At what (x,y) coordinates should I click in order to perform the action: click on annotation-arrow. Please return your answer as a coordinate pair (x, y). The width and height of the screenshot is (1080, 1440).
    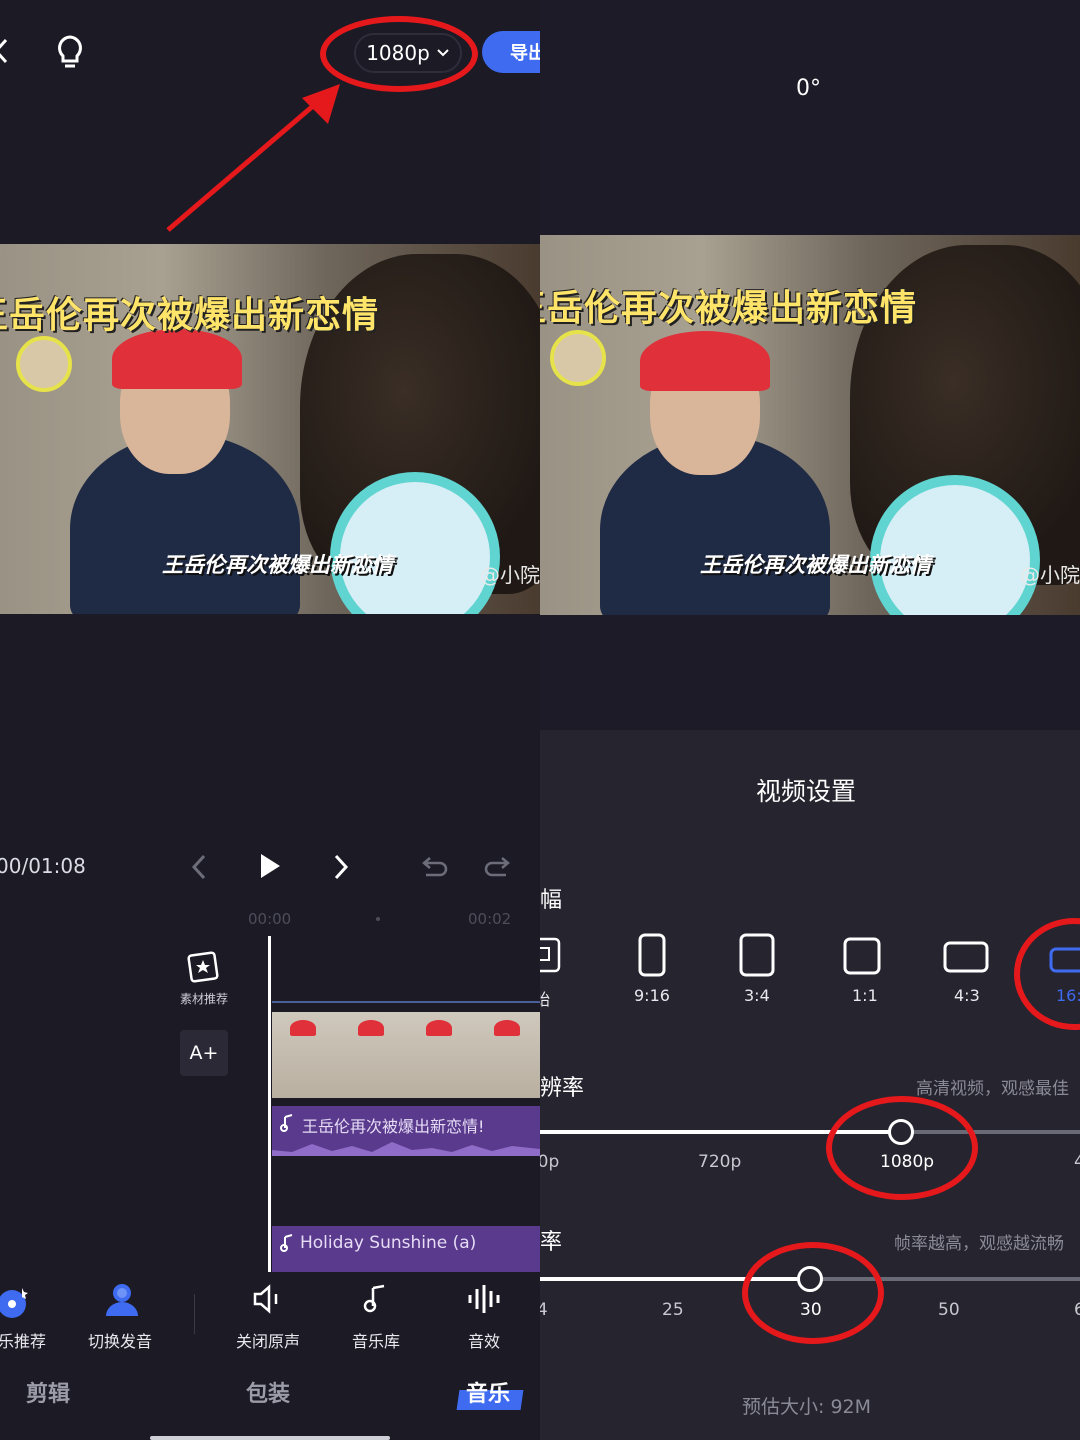
    Looking at the image, I should click on (253, 158).